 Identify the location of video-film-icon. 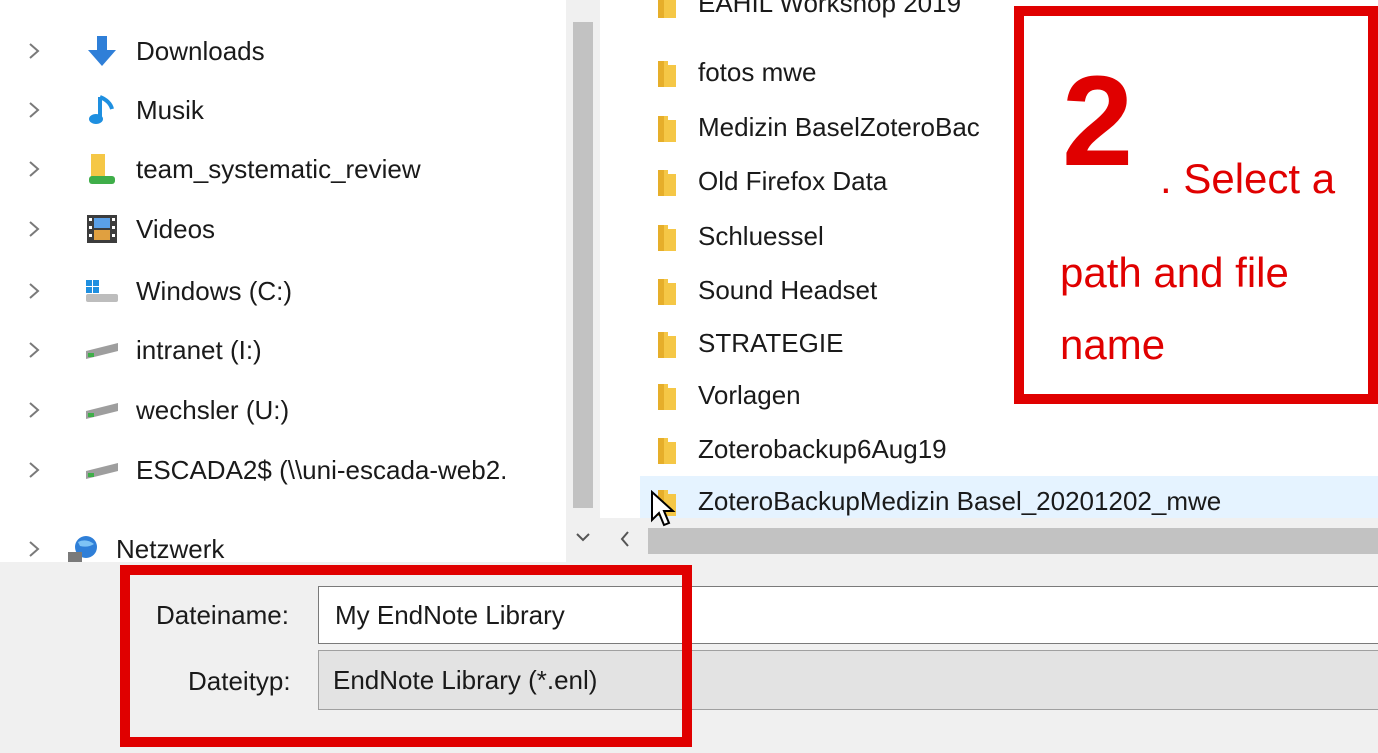
(102, 229).